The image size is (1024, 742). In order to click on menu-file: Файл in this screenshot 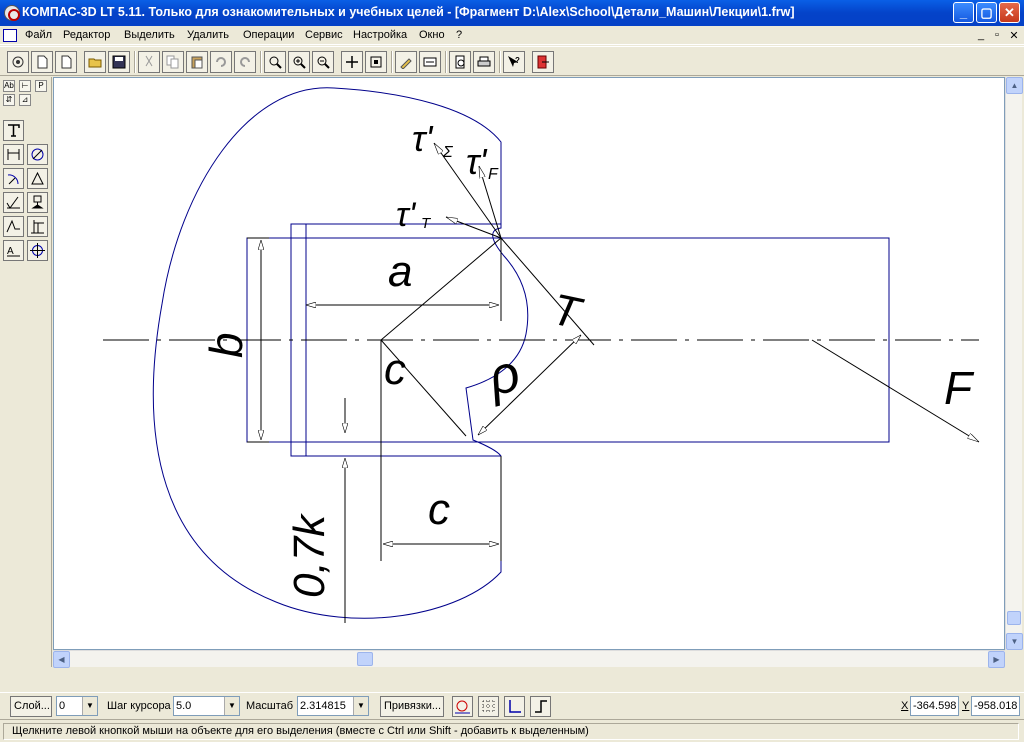, I will do `click(38, 35)`.